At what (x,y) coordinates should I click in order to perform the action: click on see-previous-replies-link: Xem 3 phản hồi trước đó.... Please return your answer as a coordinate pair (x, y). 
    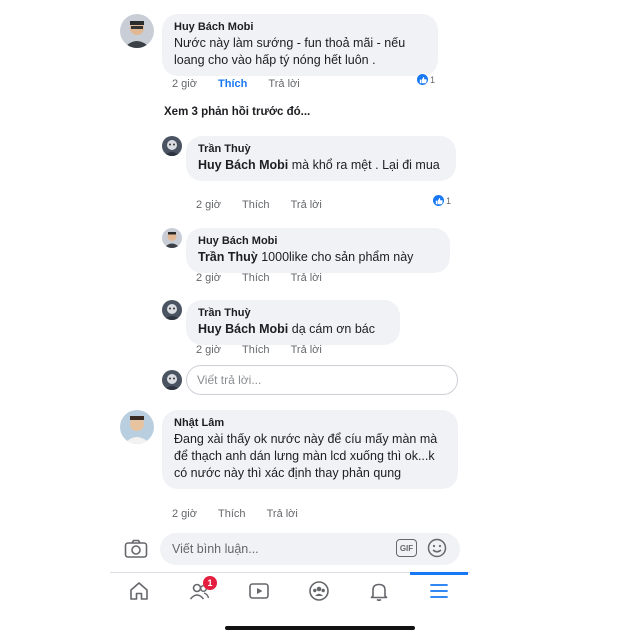
    Looking at the image, I should click on (237, 112).